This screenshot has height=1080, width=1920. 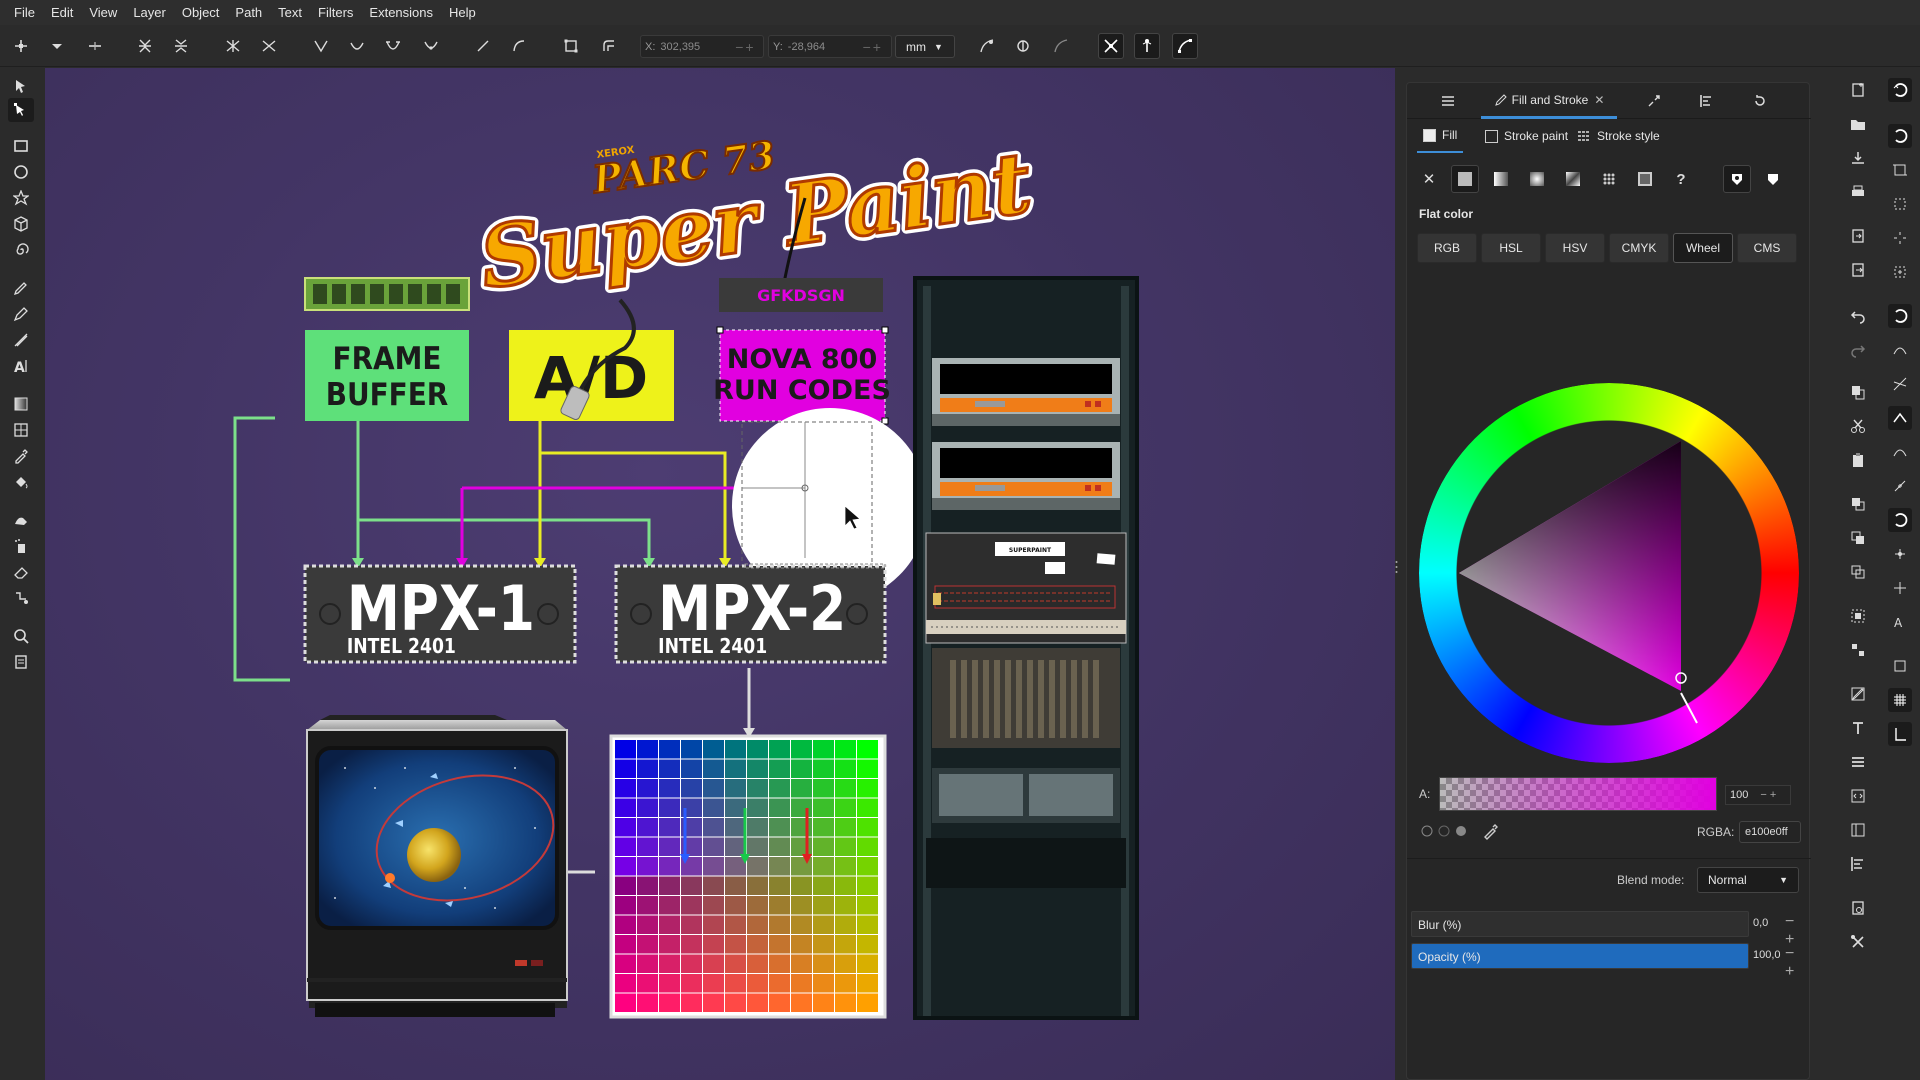 I want to click on tab-fill: Fill, so click(x=1440, y=136).